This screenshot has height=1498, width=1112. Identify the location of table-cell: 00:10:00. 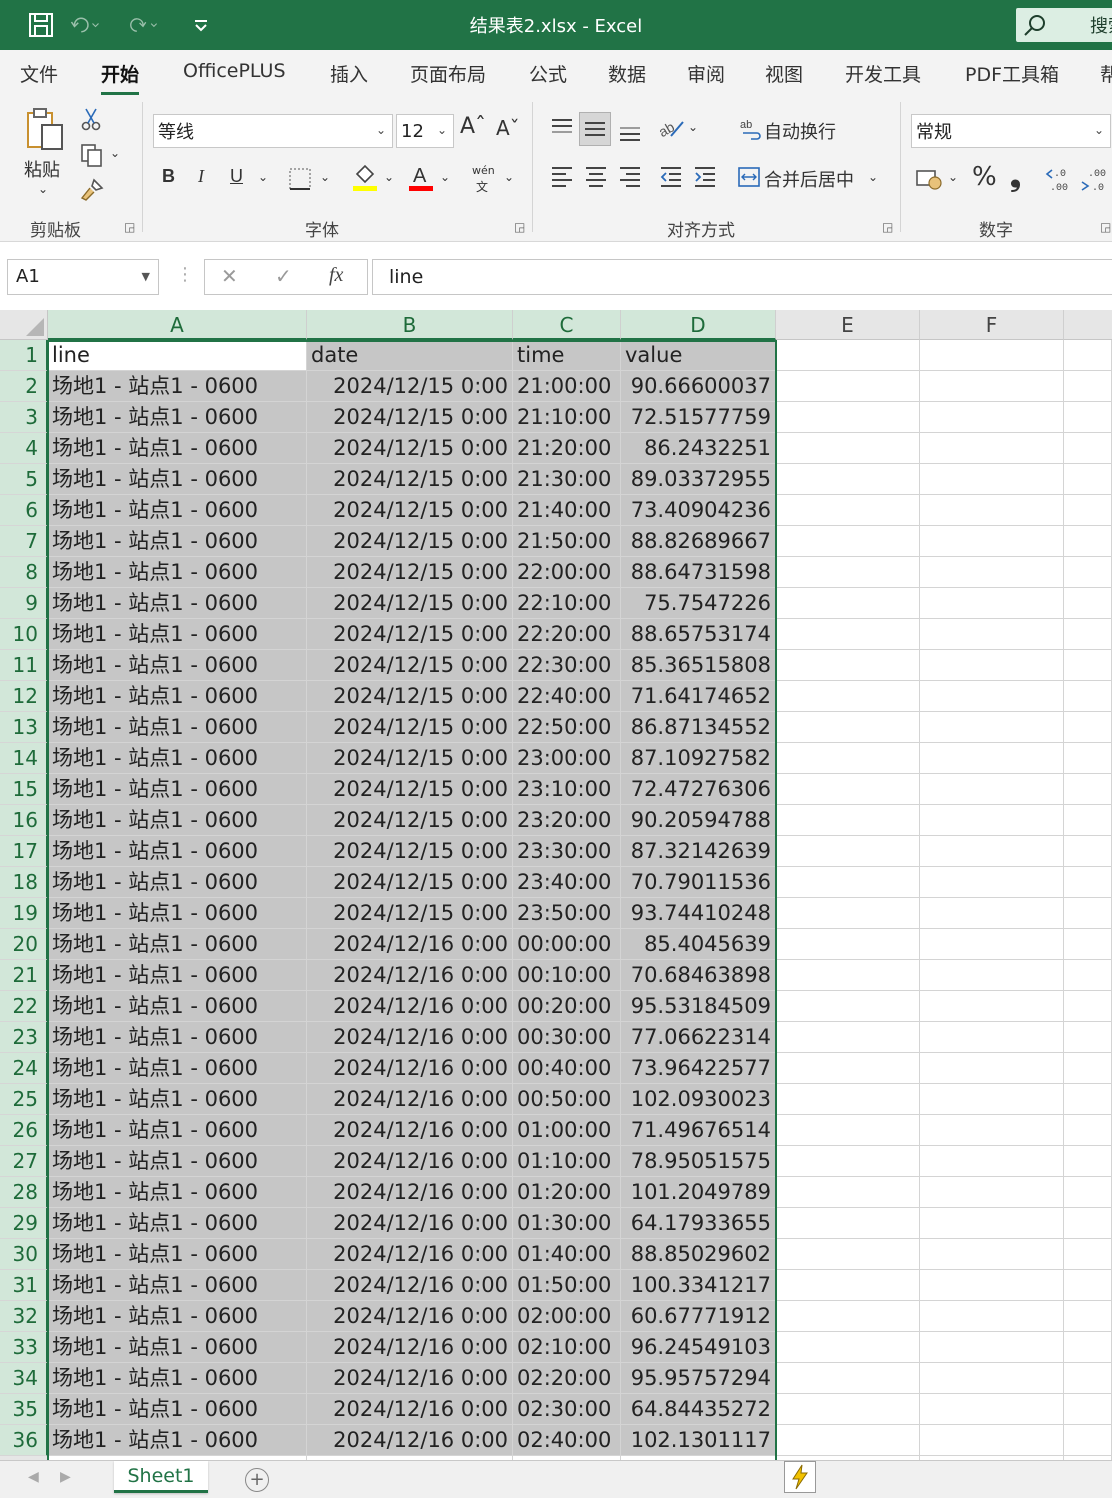
(567, 975).